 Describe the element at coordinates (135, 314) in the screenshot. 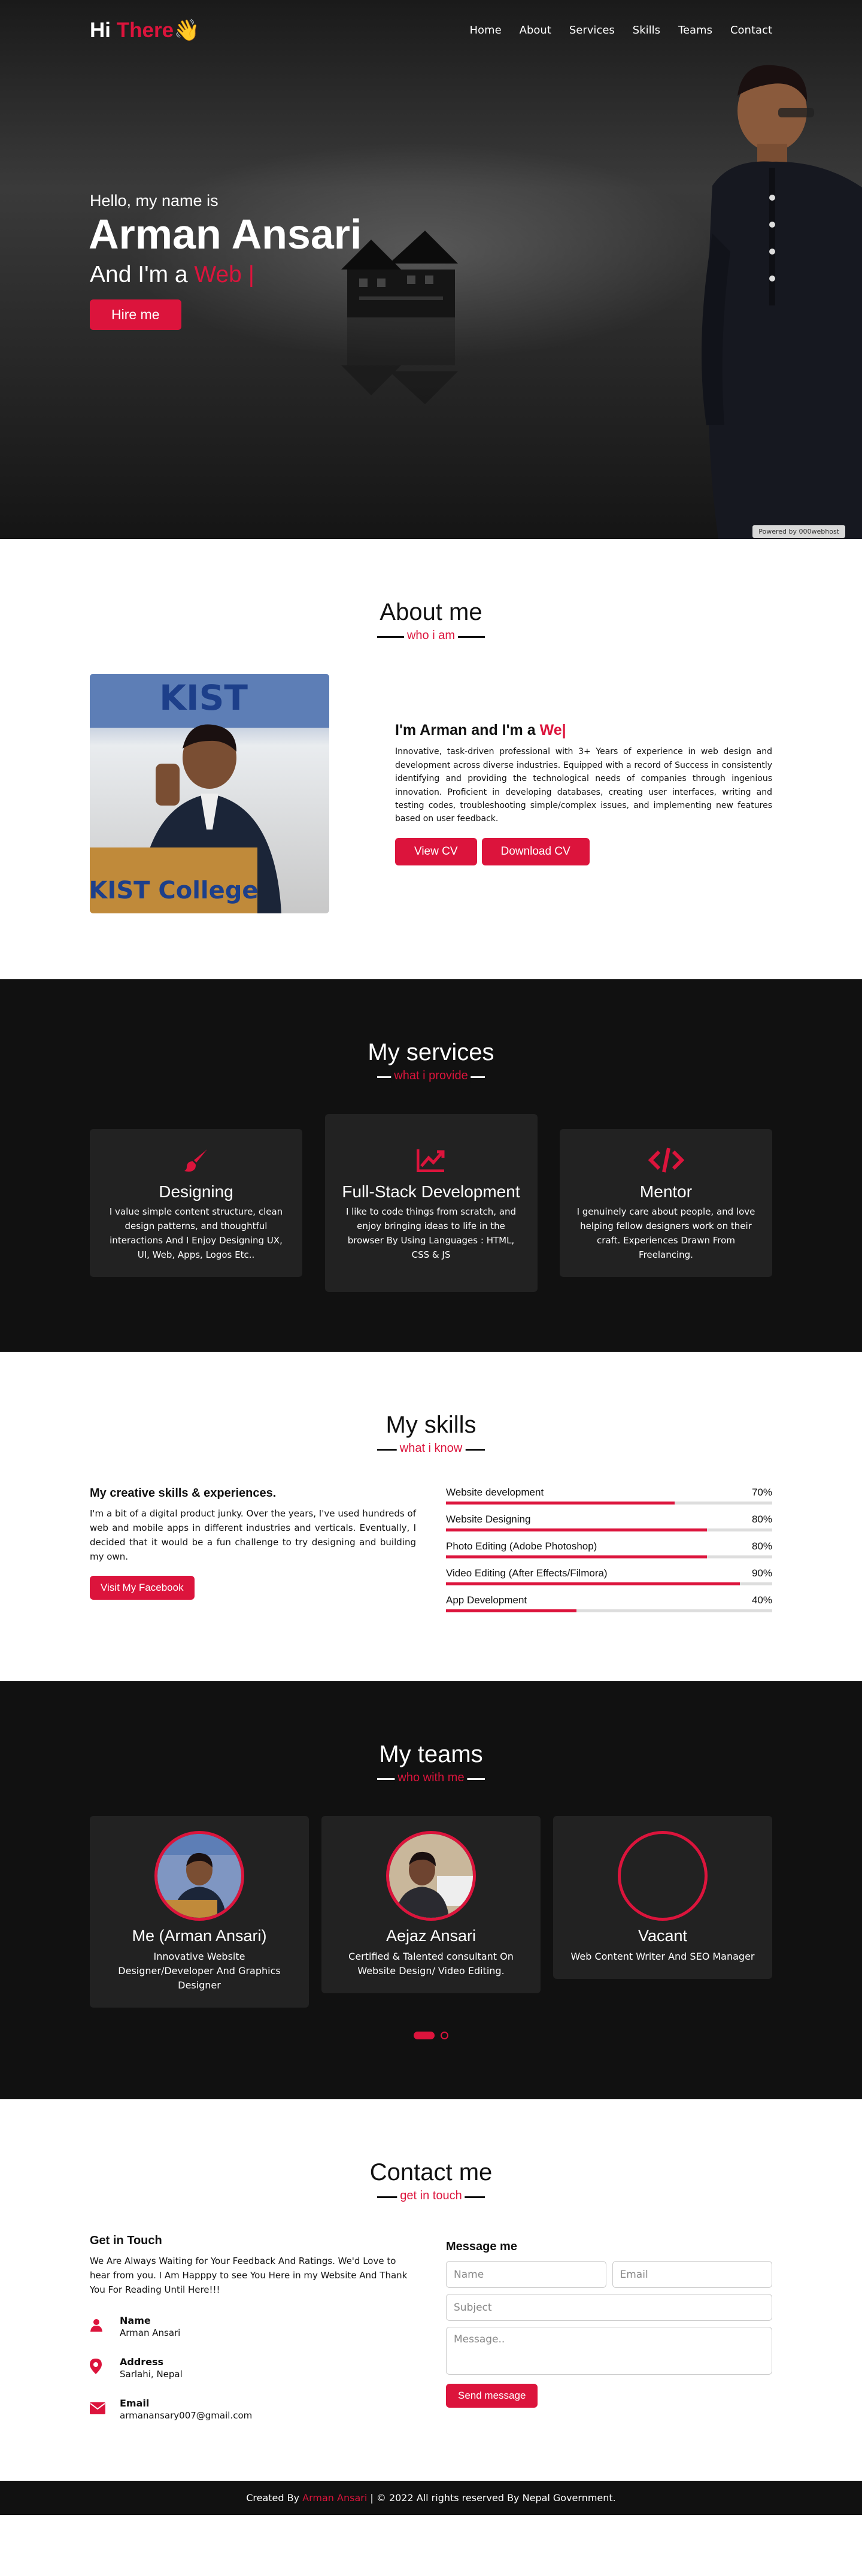

I see `hire-me-button: Hire me` at that location.